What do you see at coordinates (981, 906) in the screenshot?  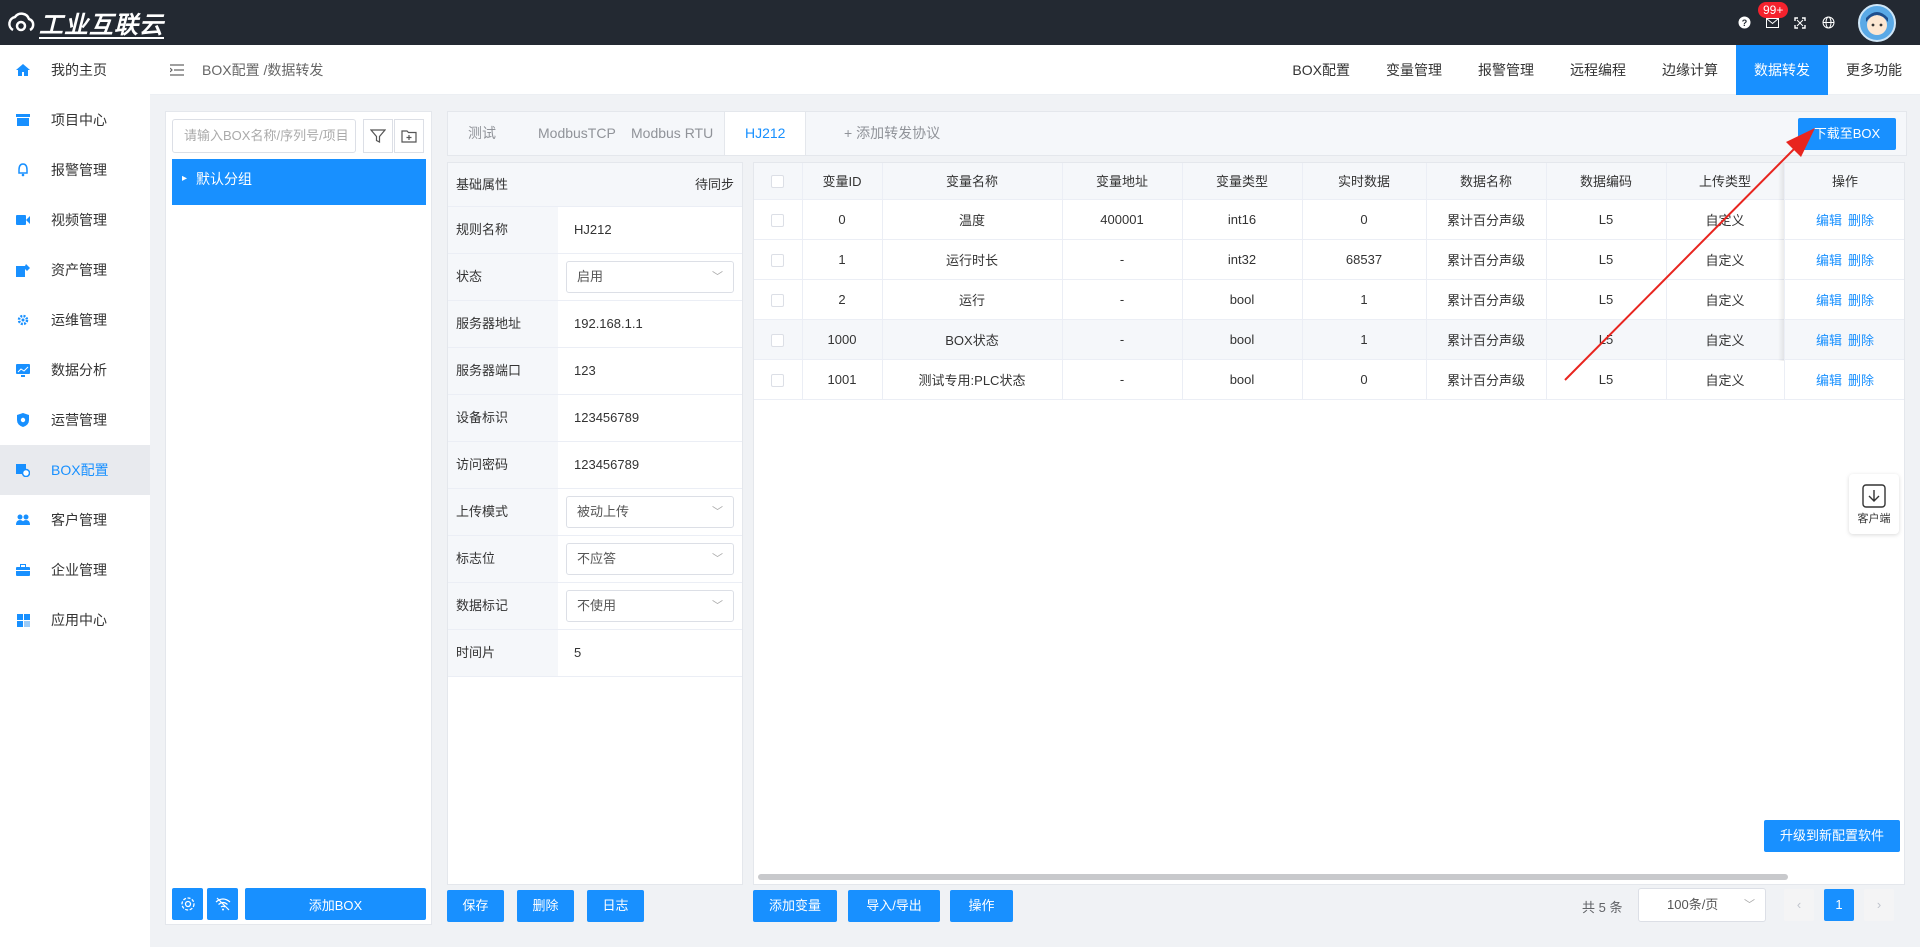 I see `operate-button: 操作` at bounding box center [981, 906].